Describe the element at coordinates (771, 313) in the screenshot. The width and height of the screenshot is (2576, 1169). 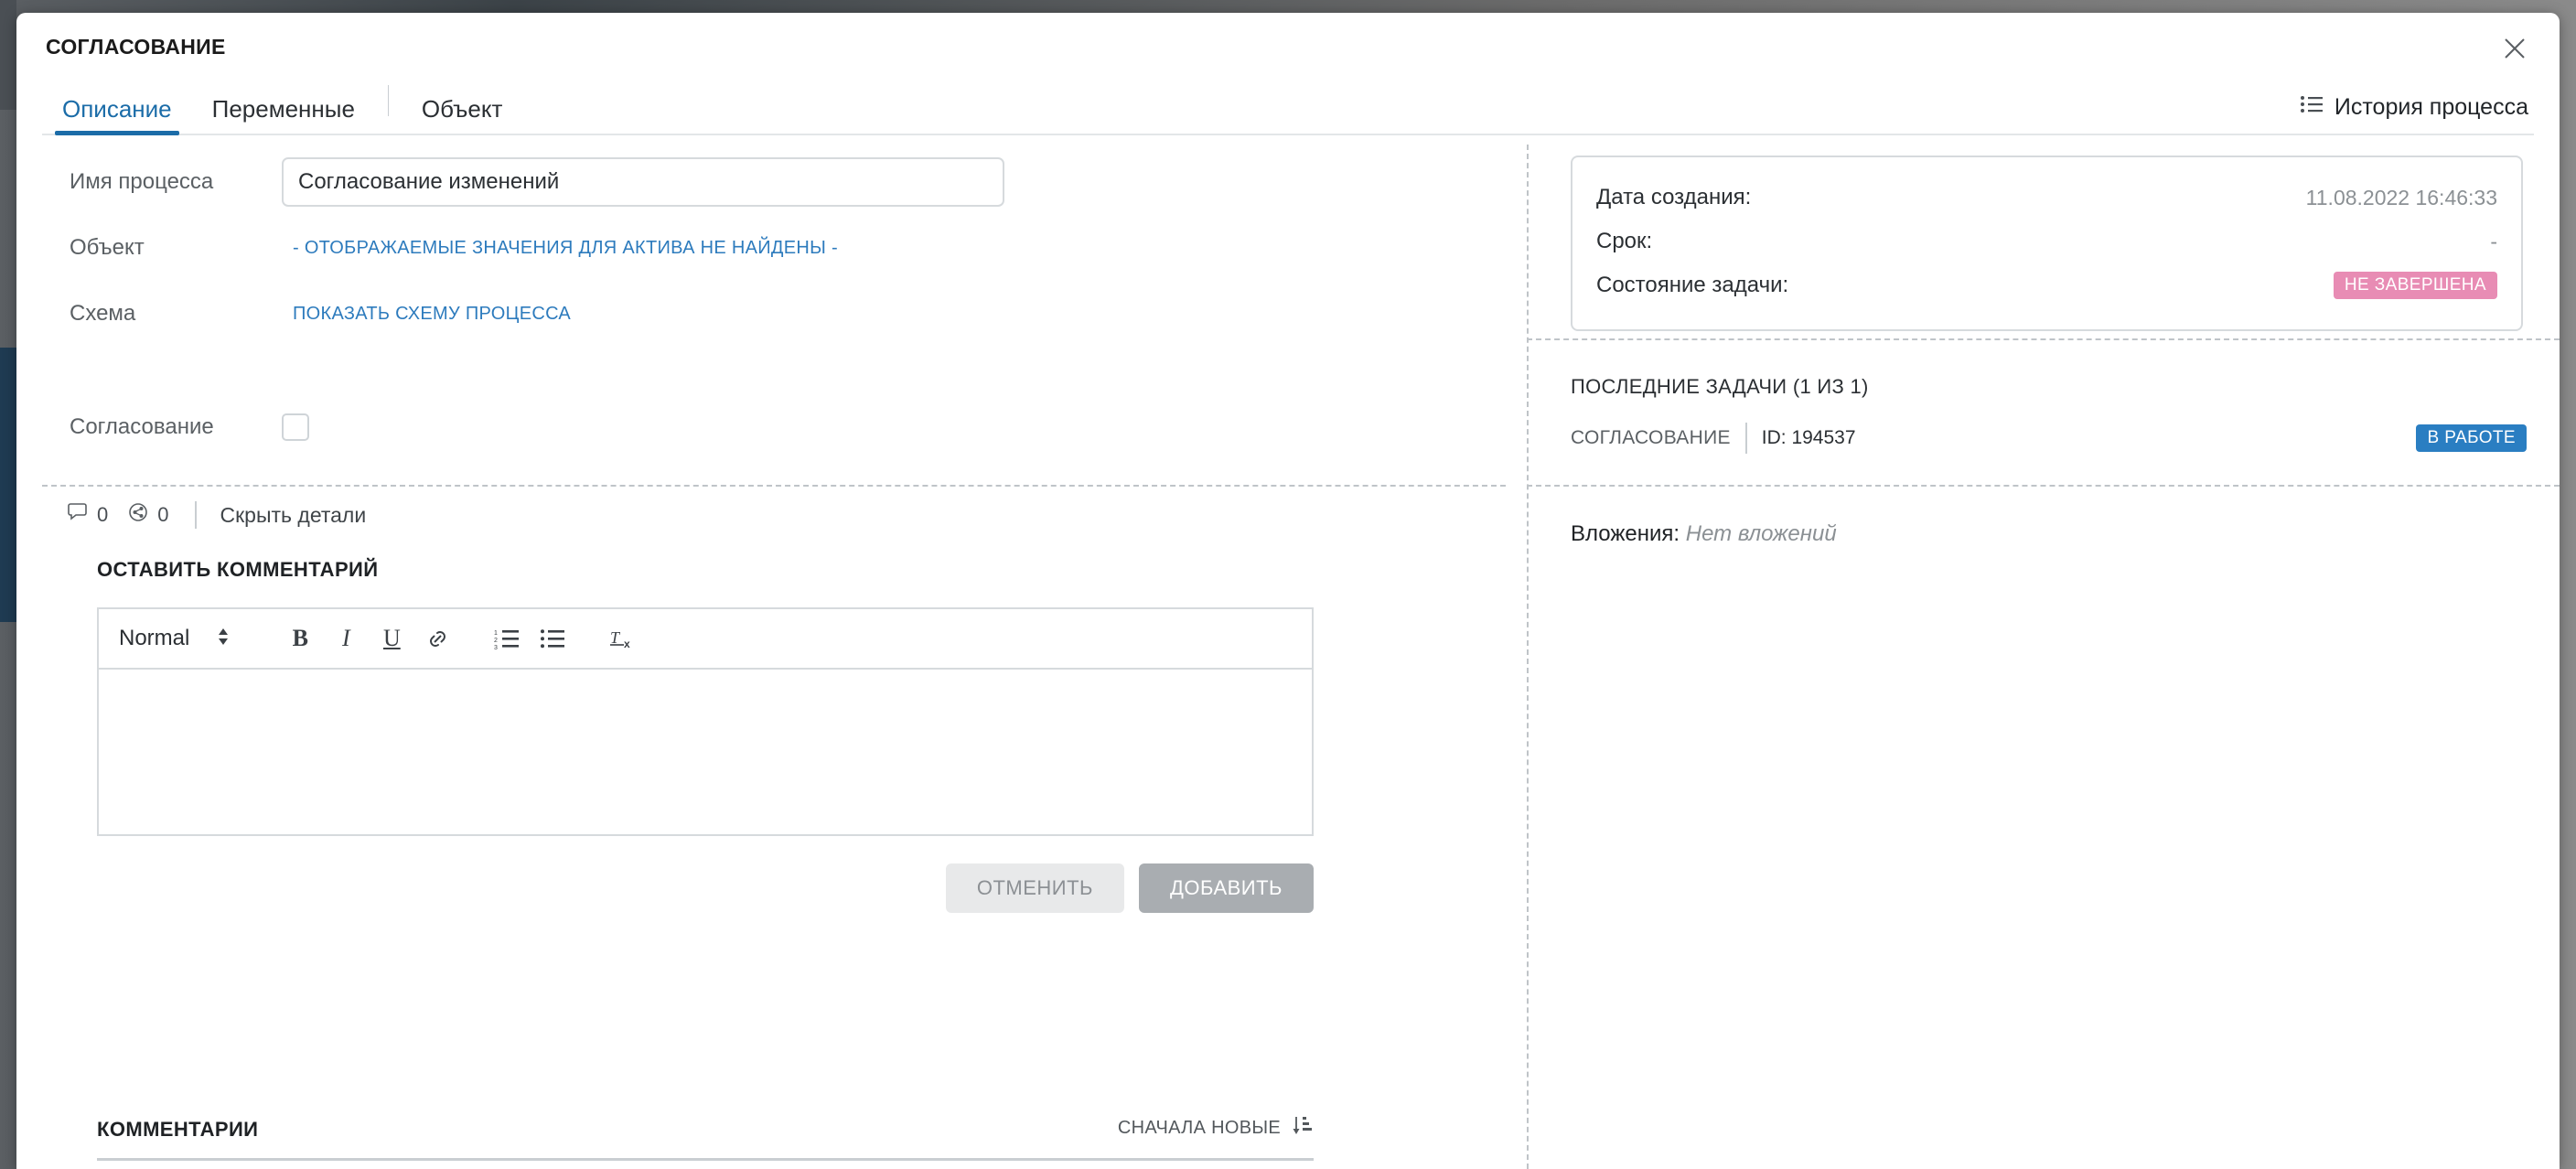
I see `field-schema: Схема ПОКАЗАТЬ СХЕМУ ПРОЦЕССА` at that location.